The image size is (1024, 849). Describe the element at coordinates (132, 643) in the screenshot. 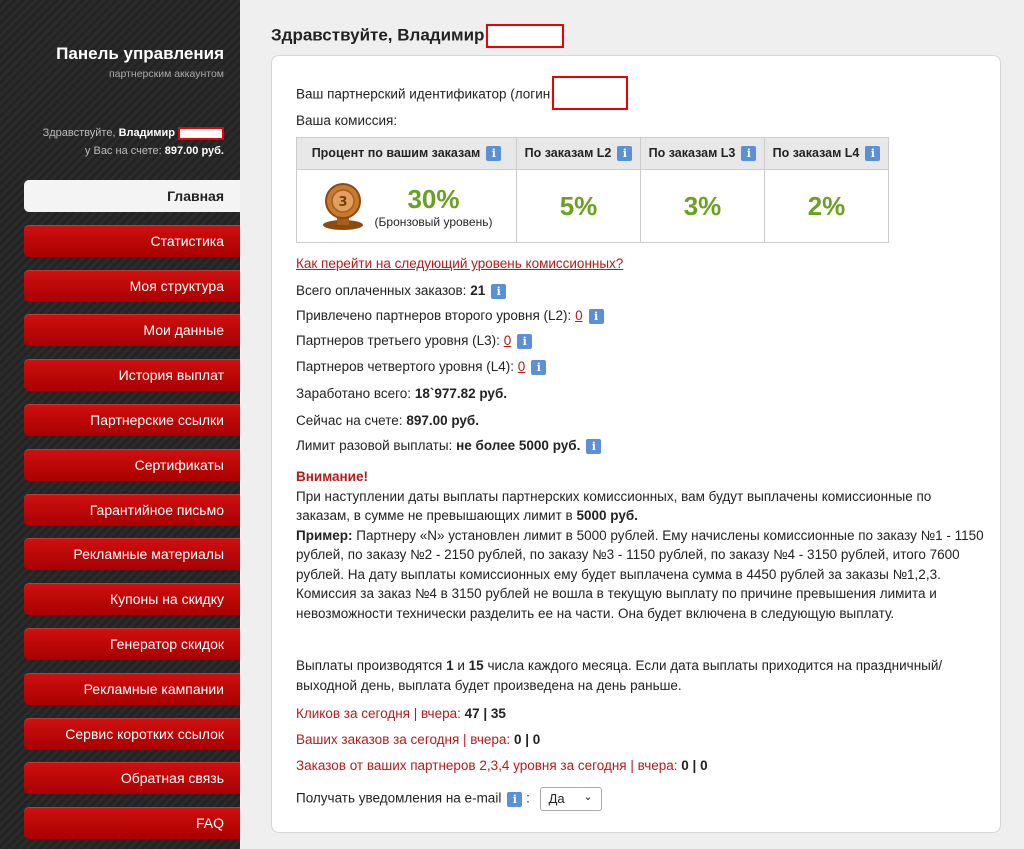

I see `menu-item-discount-generator: Генератор скидок` at that location.